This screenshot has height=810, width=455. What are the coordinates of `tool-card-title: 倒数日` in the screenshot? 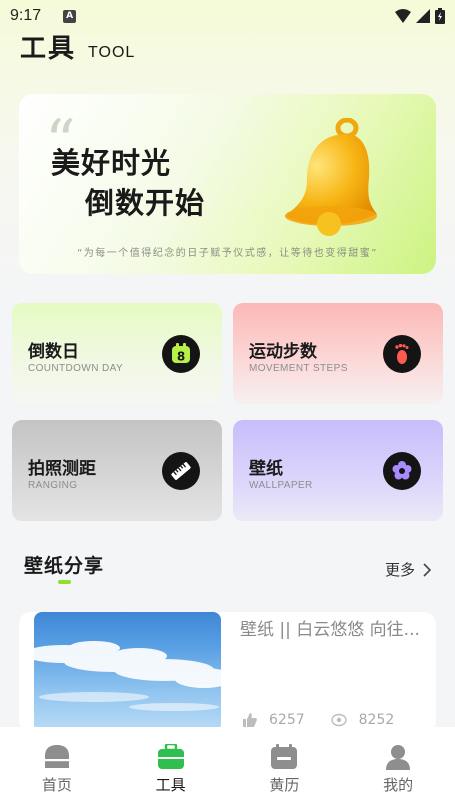 It's located at (53, 352).